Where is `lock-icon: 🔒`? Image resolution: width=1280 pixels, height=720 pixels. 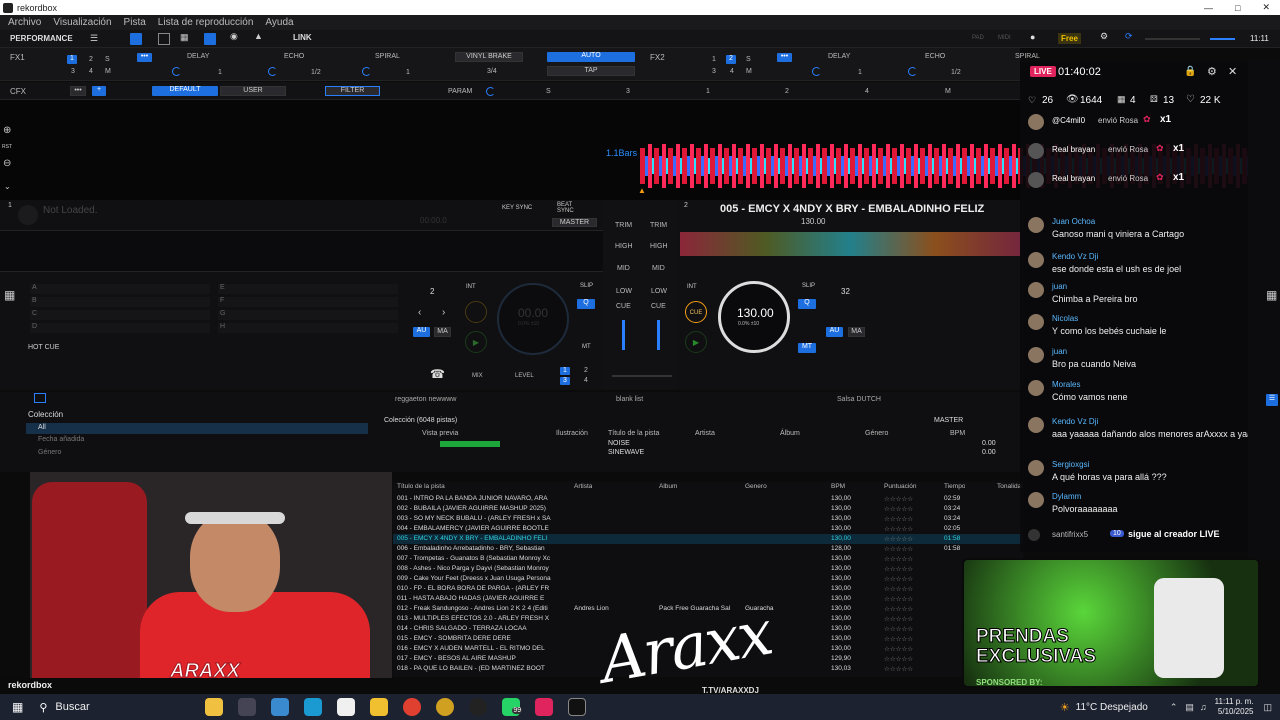
lock-icon: 🔒 is located at coordinates (1190, 71).